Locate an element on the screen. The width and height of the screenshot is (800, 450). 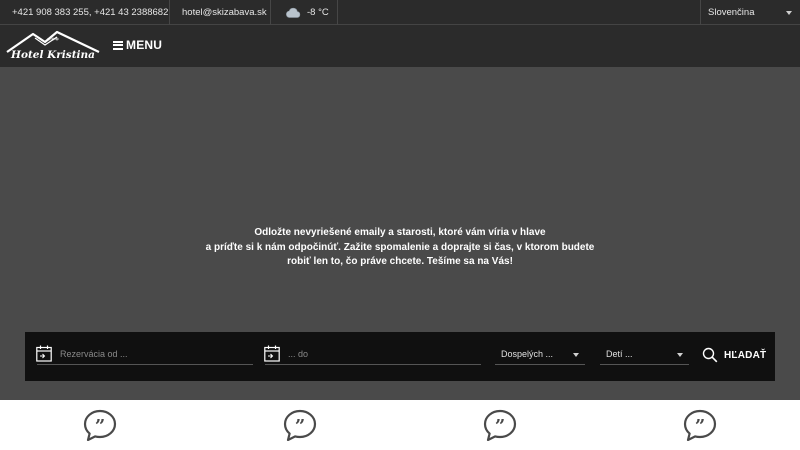
logo-mountain-icon: *** Hotel Kristina is located at coordinates (53, 45).